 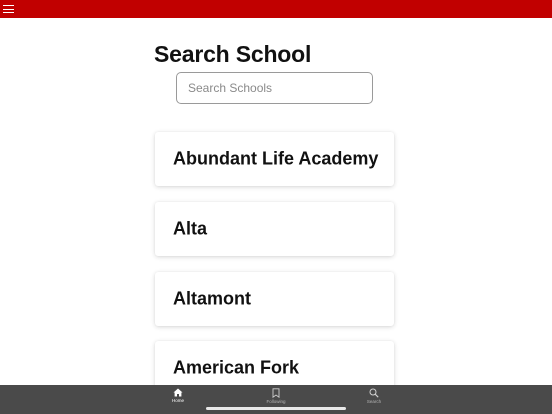 What do you see at coordinates (212, 298) in the screenshot?
I see `school-name: Altamont` at bounding box center [212, 298].